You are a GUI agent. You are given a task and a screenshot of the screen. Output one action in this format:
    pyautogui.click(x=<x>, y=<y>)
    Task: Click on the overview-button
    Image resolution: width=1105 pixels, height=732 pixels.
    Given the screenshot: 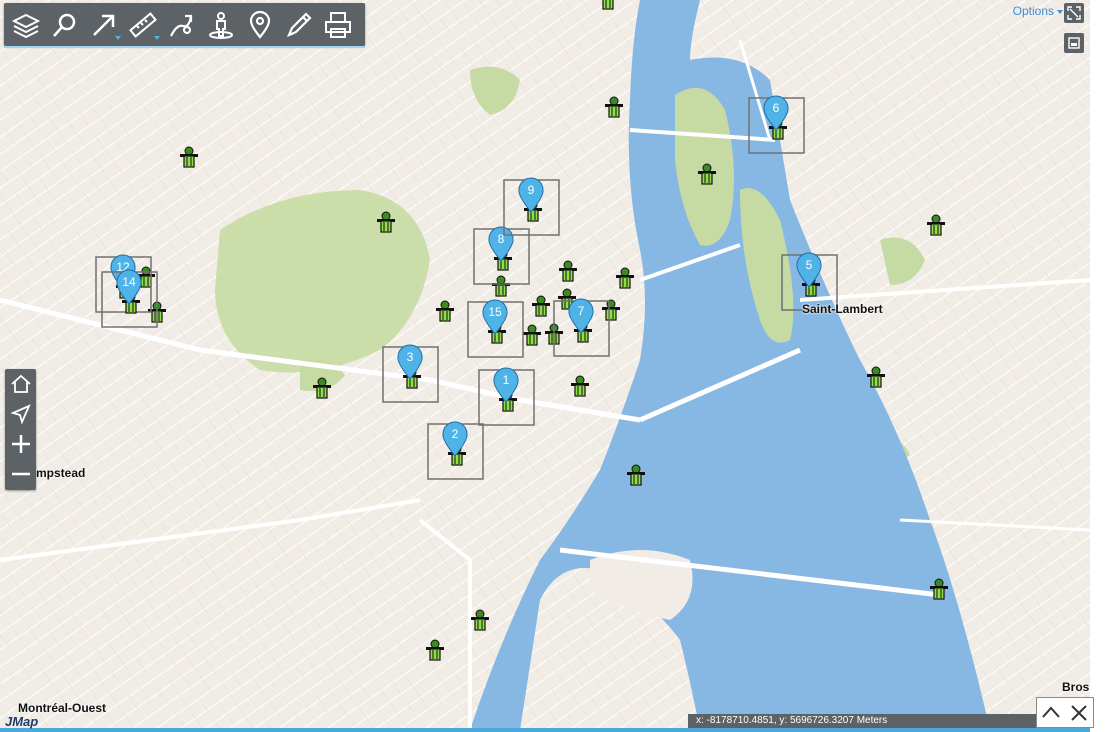 What is the action you would take?
    pyautogui.click(x=1074, y=43)
    